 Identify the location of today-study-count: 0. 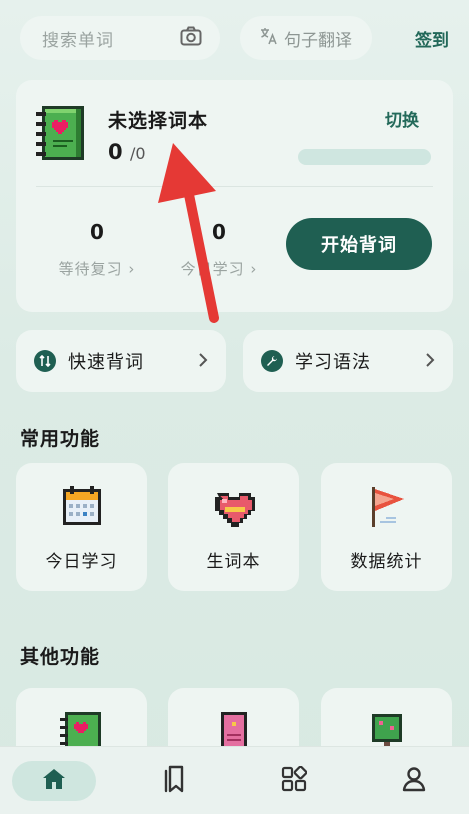
(219, 232).